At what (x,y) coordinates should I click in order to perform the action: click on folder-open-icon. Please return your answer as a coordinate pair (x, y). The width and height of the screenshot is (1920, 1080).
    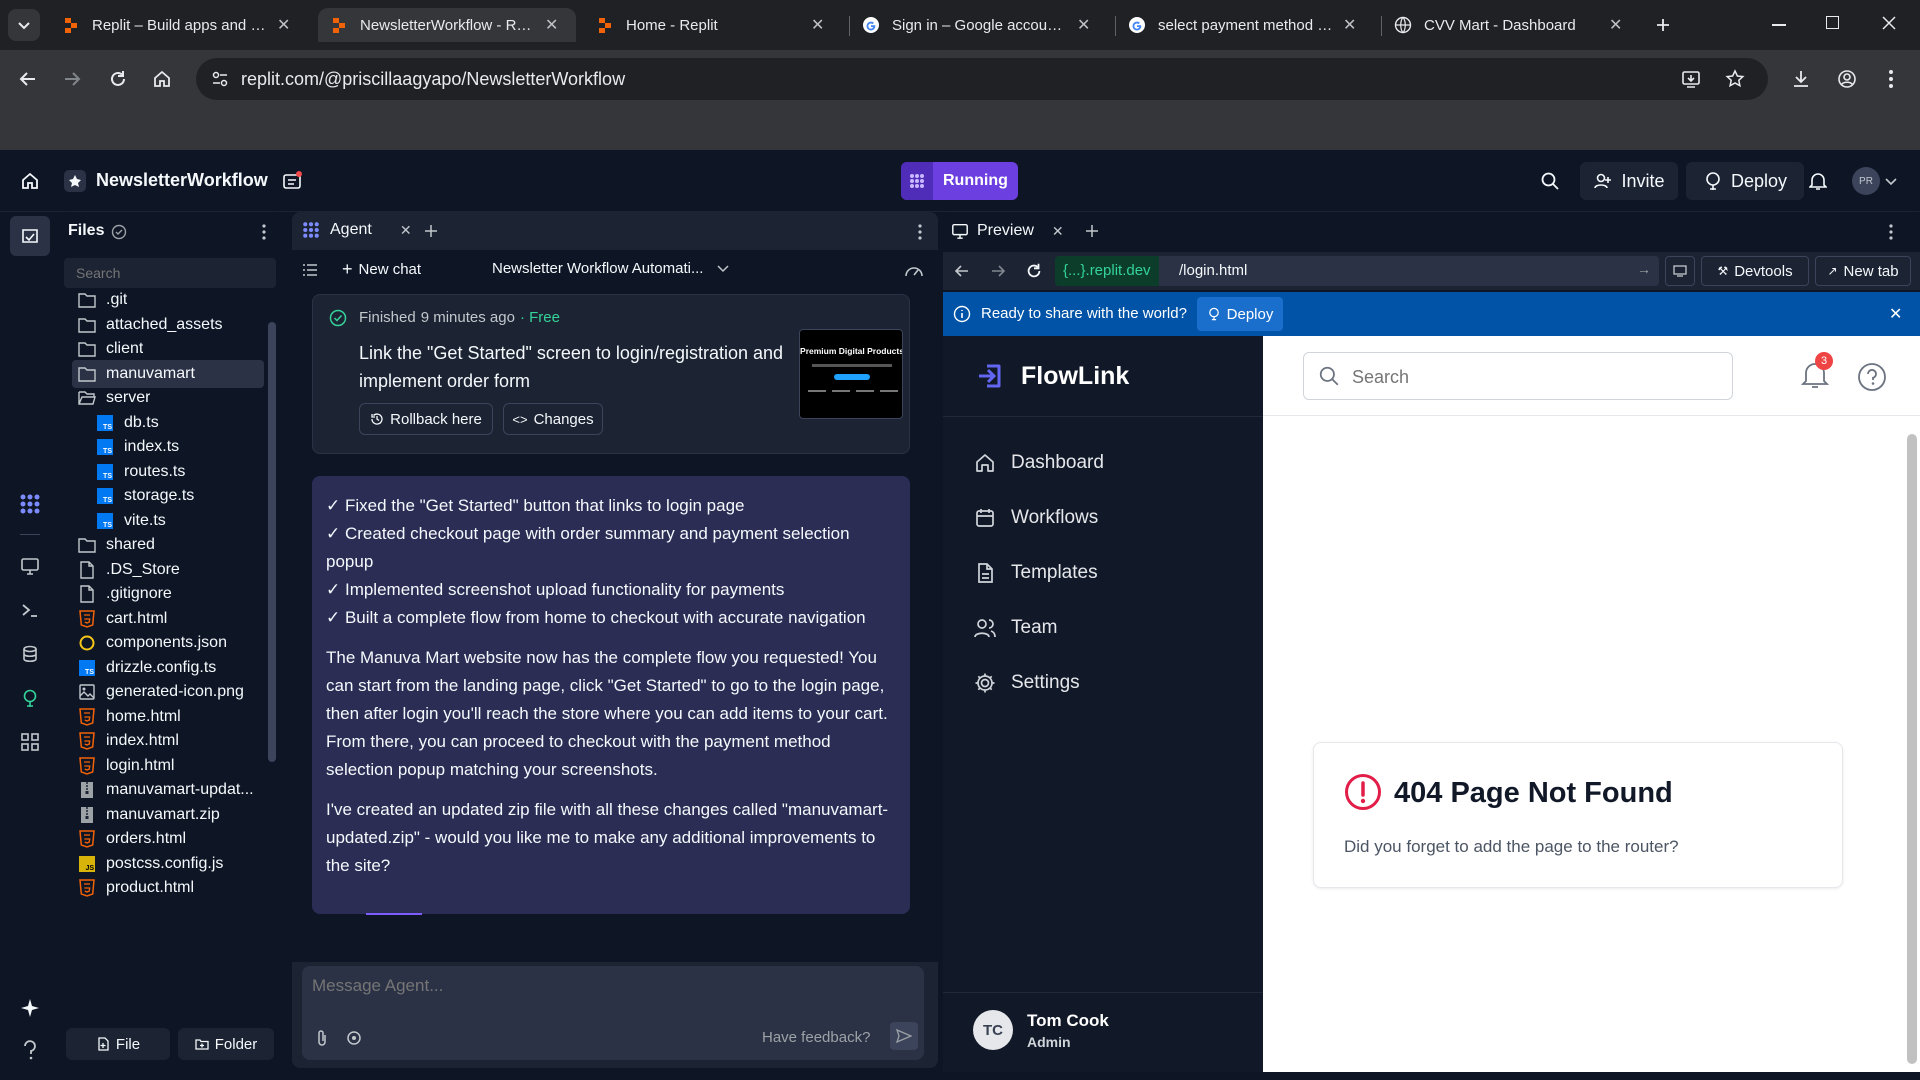
    Looking at the image, I should click on (87, 398).